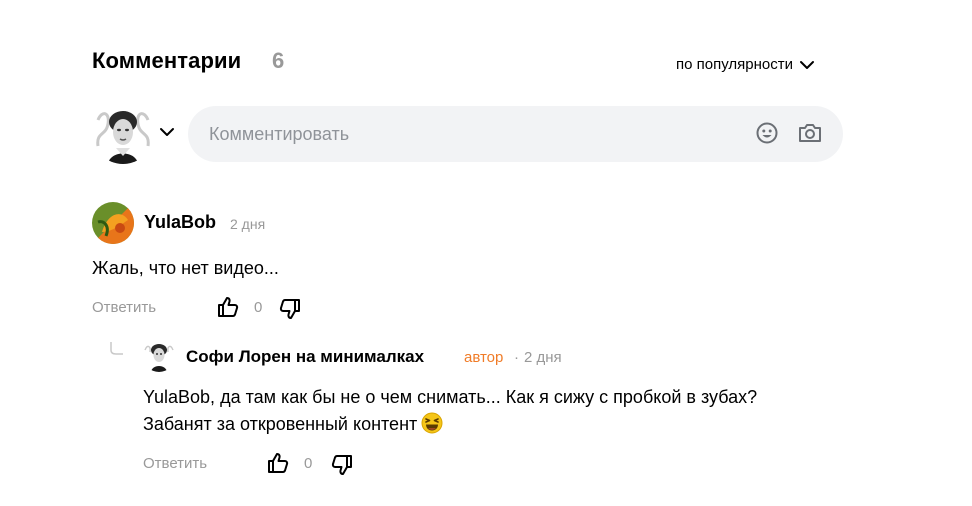 Image resolution: width=972 pixels, height=506 pixels. Describe the element at coordinates (180, 222) in the screenshot. I see `comment-author: YulaBob` at that location.